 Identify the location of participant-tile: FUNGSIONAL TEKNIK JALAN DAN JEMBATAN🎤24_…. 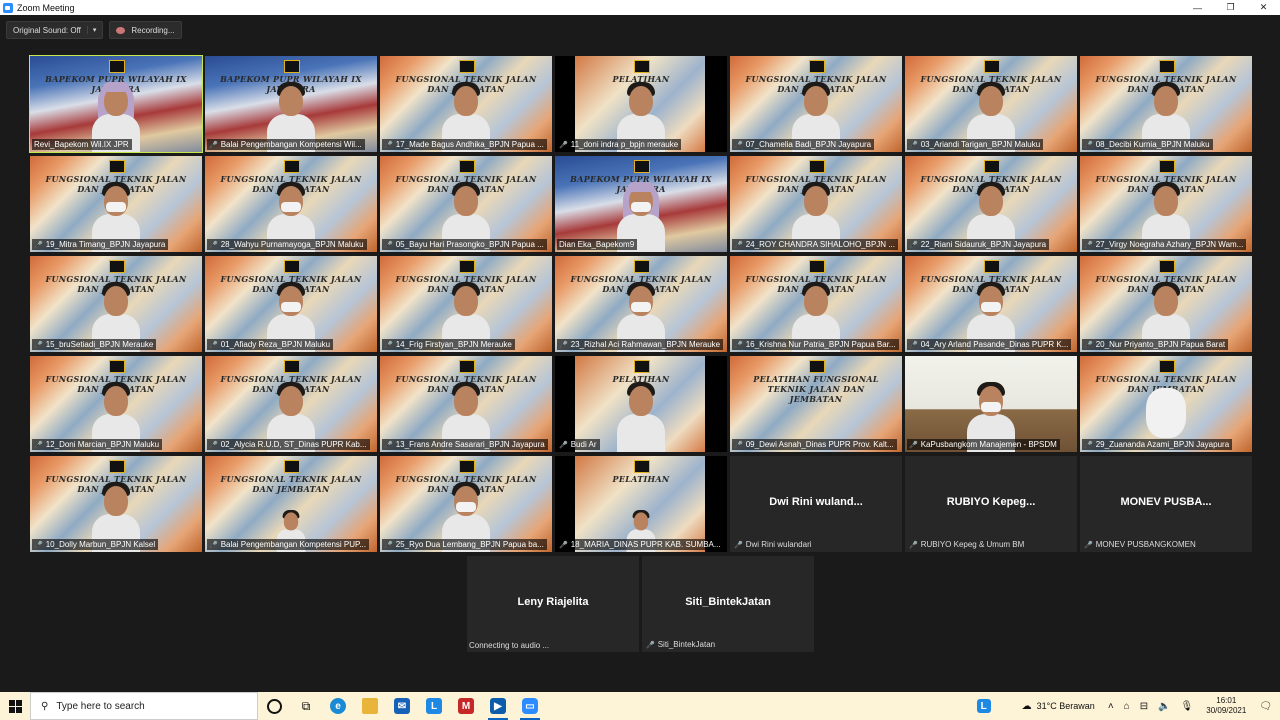
(816, 204).